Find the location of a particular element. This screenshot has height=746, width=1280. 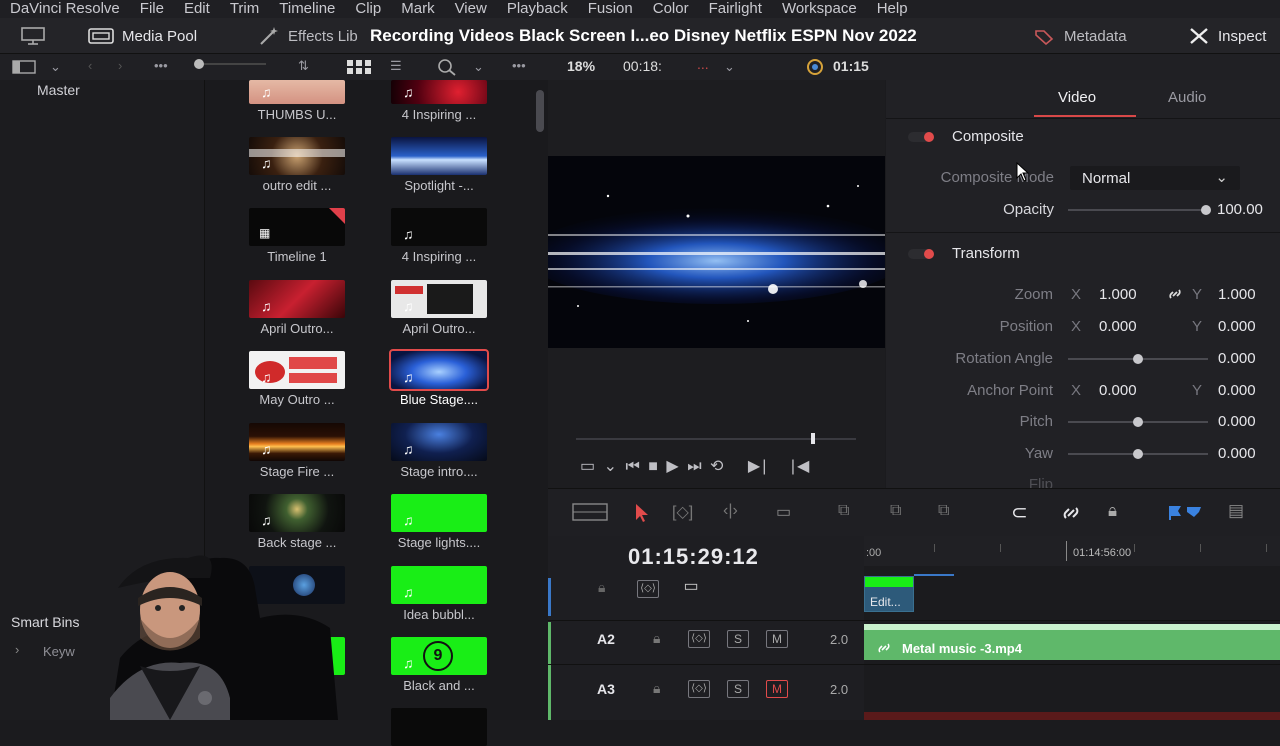

marker-icon: ▤ is located at coordinates (1236, 511).